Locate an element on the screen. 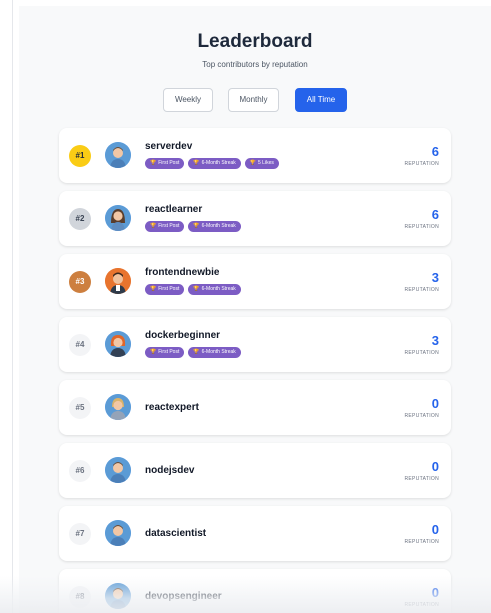 The image size is (491, 613). achievement-badge: 🏆 5 Likes is located at coordinates (261, 163).